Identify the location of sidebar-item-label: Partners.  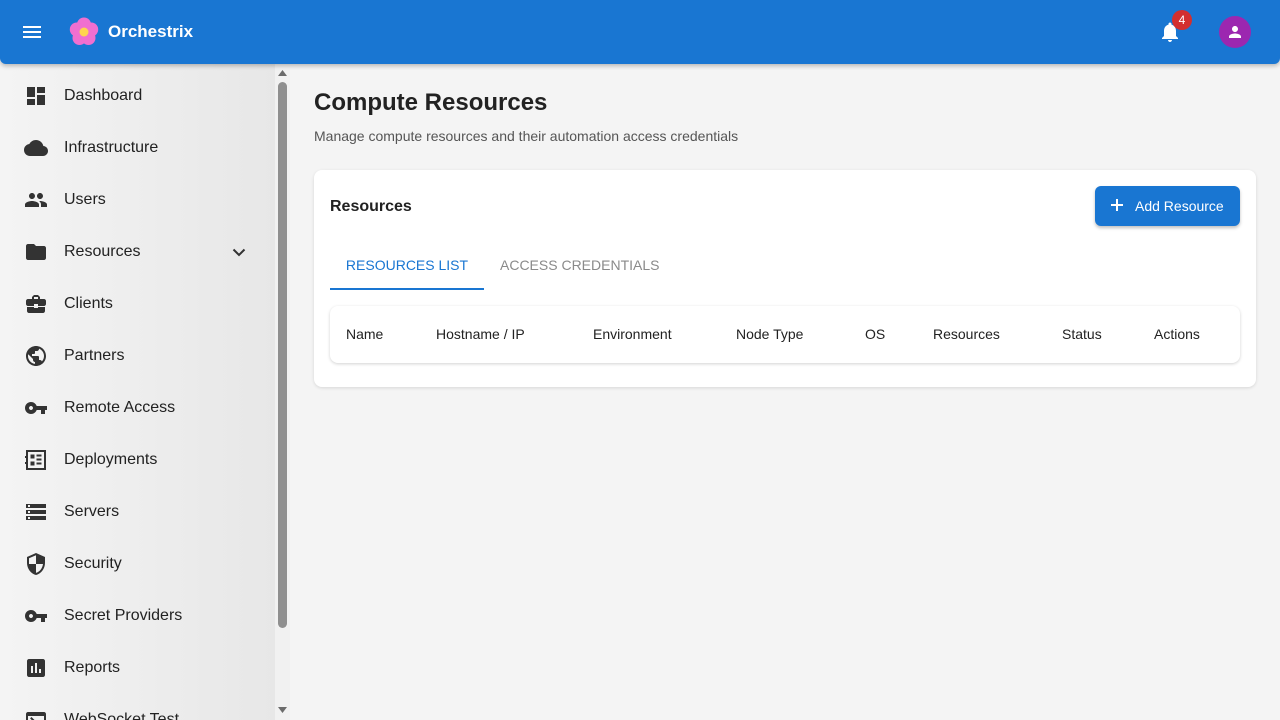
(94, 355).